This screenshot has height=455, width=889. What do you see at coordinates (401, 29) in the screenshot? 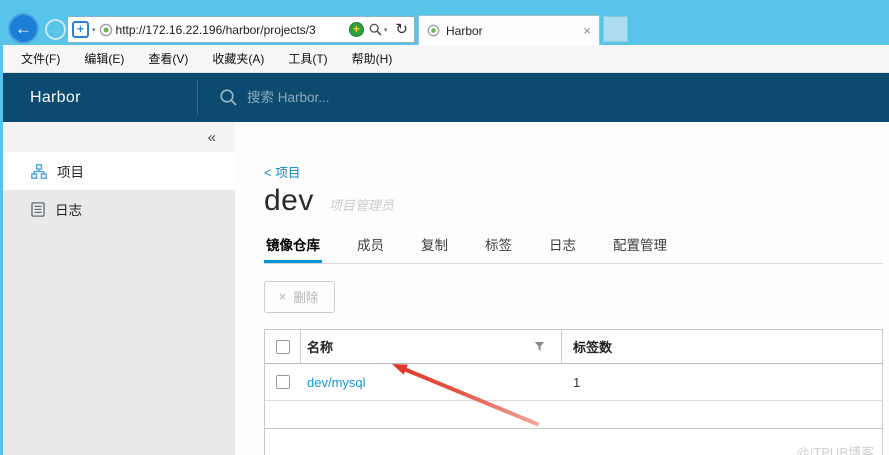
I see `refresh-icon: ↻` at bounding box center [401, 29].